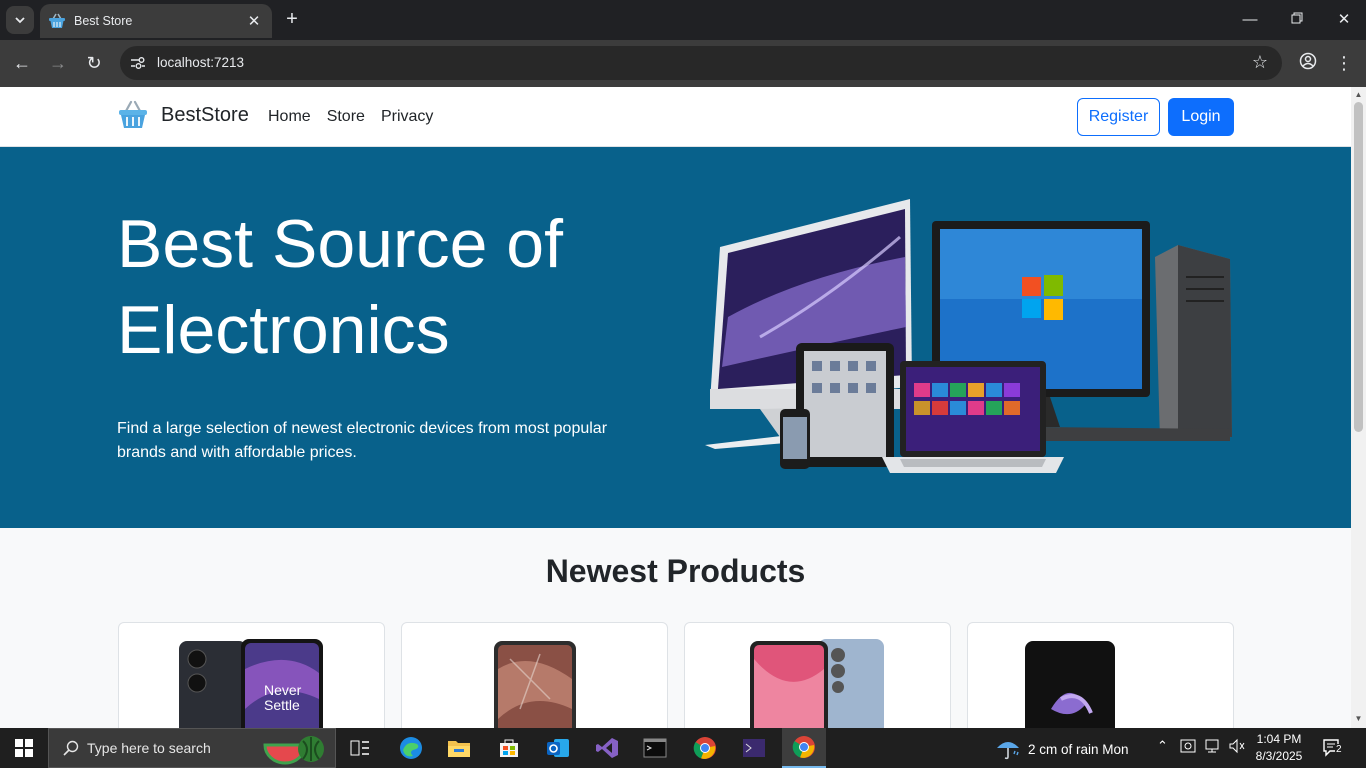 This screenshot has width=1366, height=768. What do you see at coordinates (1308, 64) in the screenshot?
I see `profile-icon` at bounding box center [1308, 64].